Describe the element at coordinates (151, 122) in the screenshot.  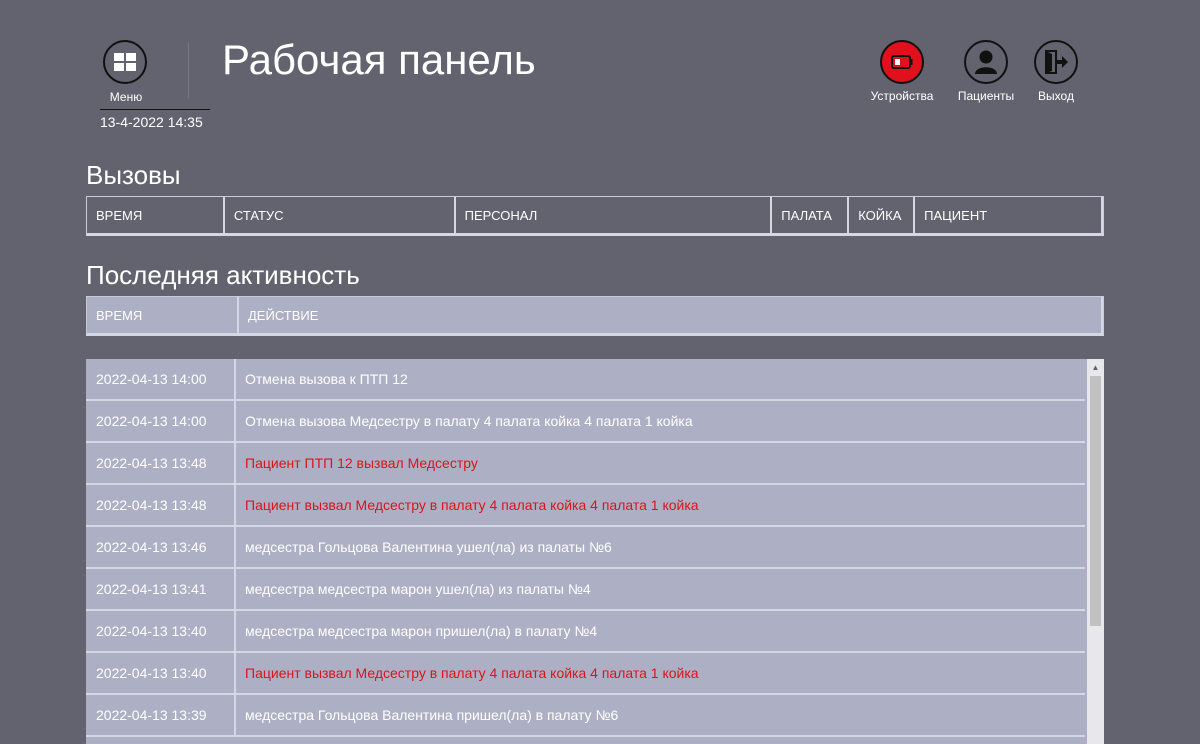
I see `current-datetime: 13-4-2022 14:35` at that location.